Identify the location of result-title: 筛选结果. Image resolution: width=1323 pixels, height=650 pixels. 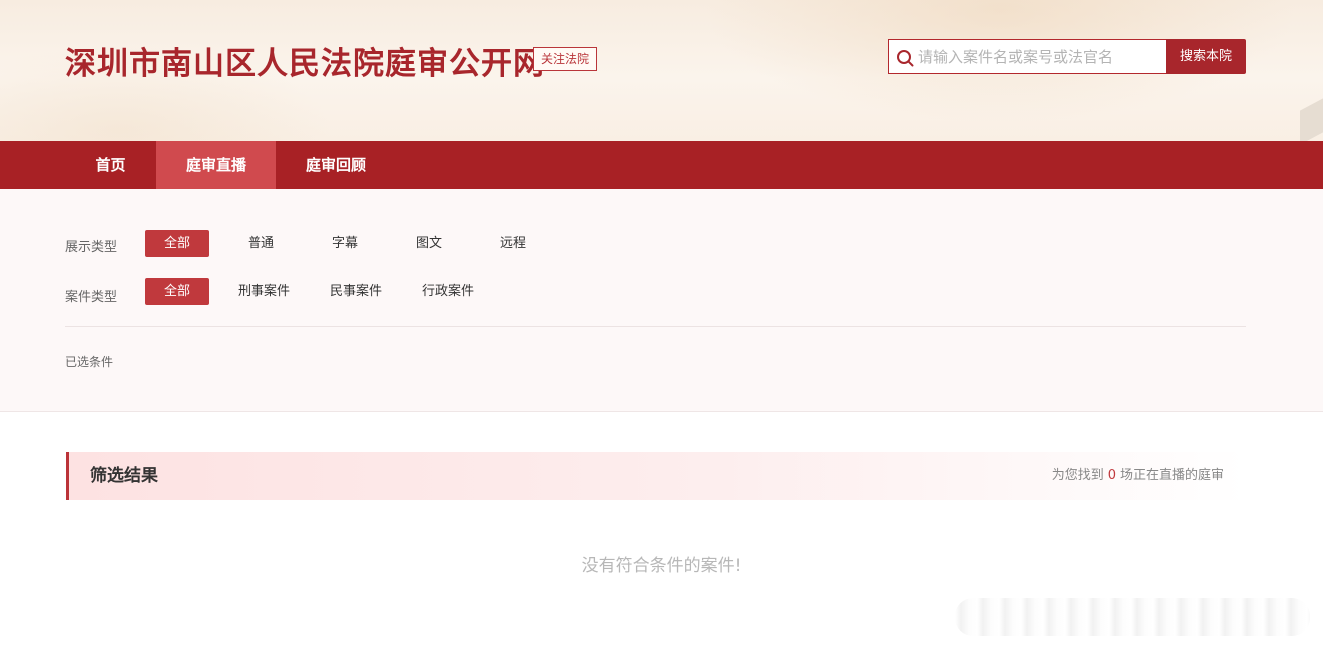
(124, 476).